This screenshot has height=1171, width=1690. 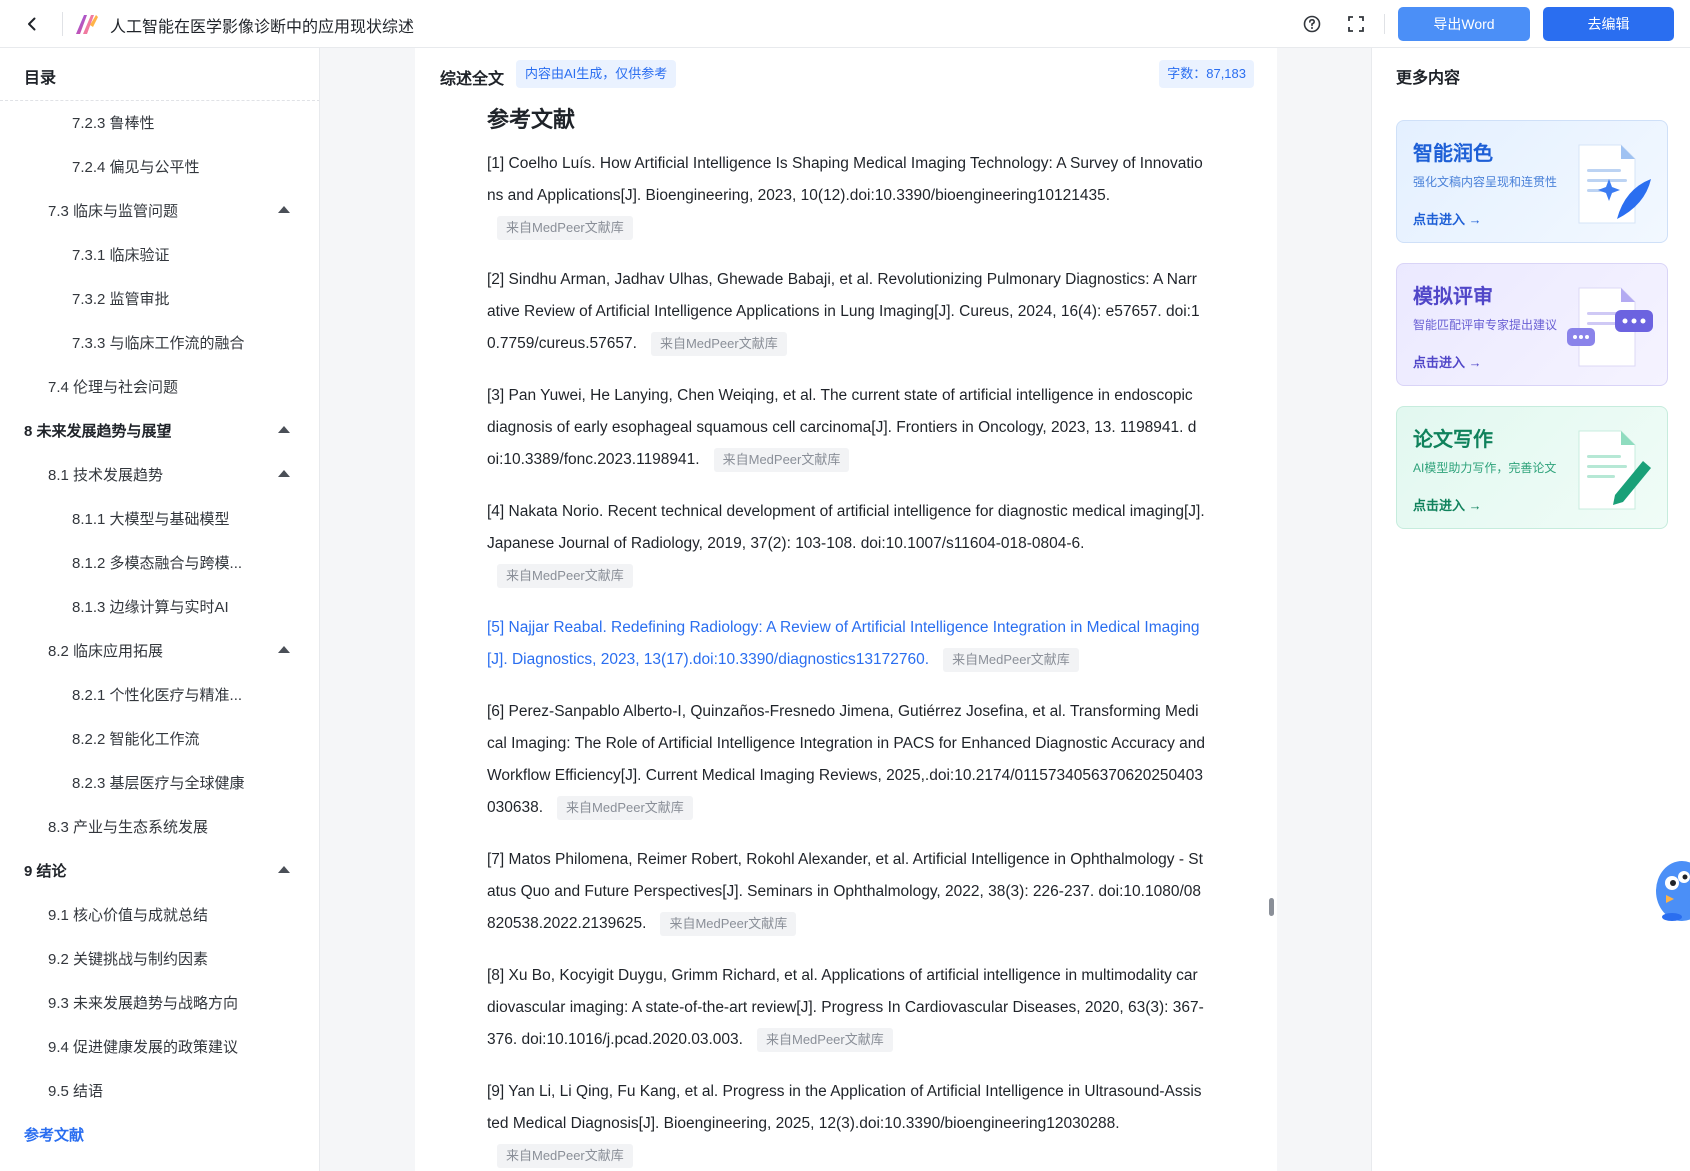 I want to click on toc-item: 8.2.2 智能化工作流, so click(x=159, y=738).